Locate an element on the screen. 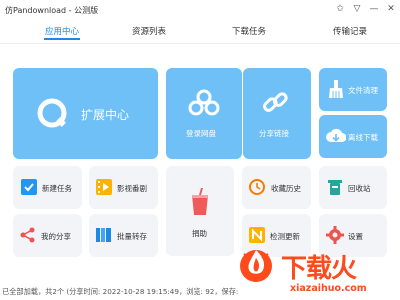 The height and width of the screenshot is (300, 400). movies-tile: 影视番剧 is located at coordinates (123, 187).